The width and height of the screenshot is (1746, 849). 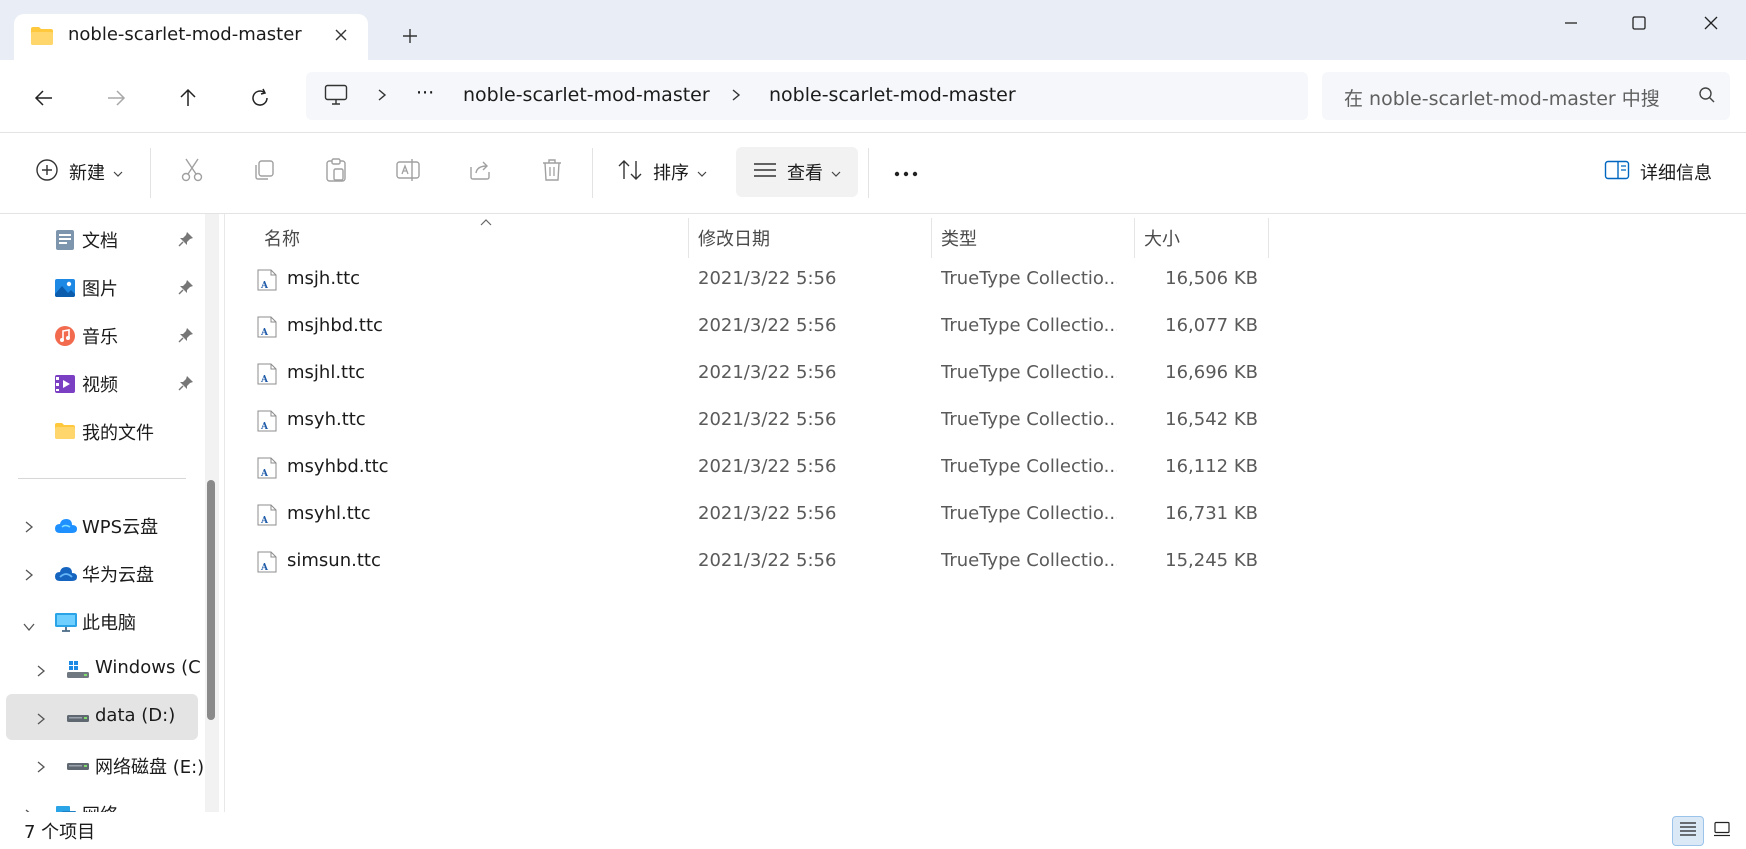 I want to click on sidebar-item-music: 音乐, so click(x=102, y=335).